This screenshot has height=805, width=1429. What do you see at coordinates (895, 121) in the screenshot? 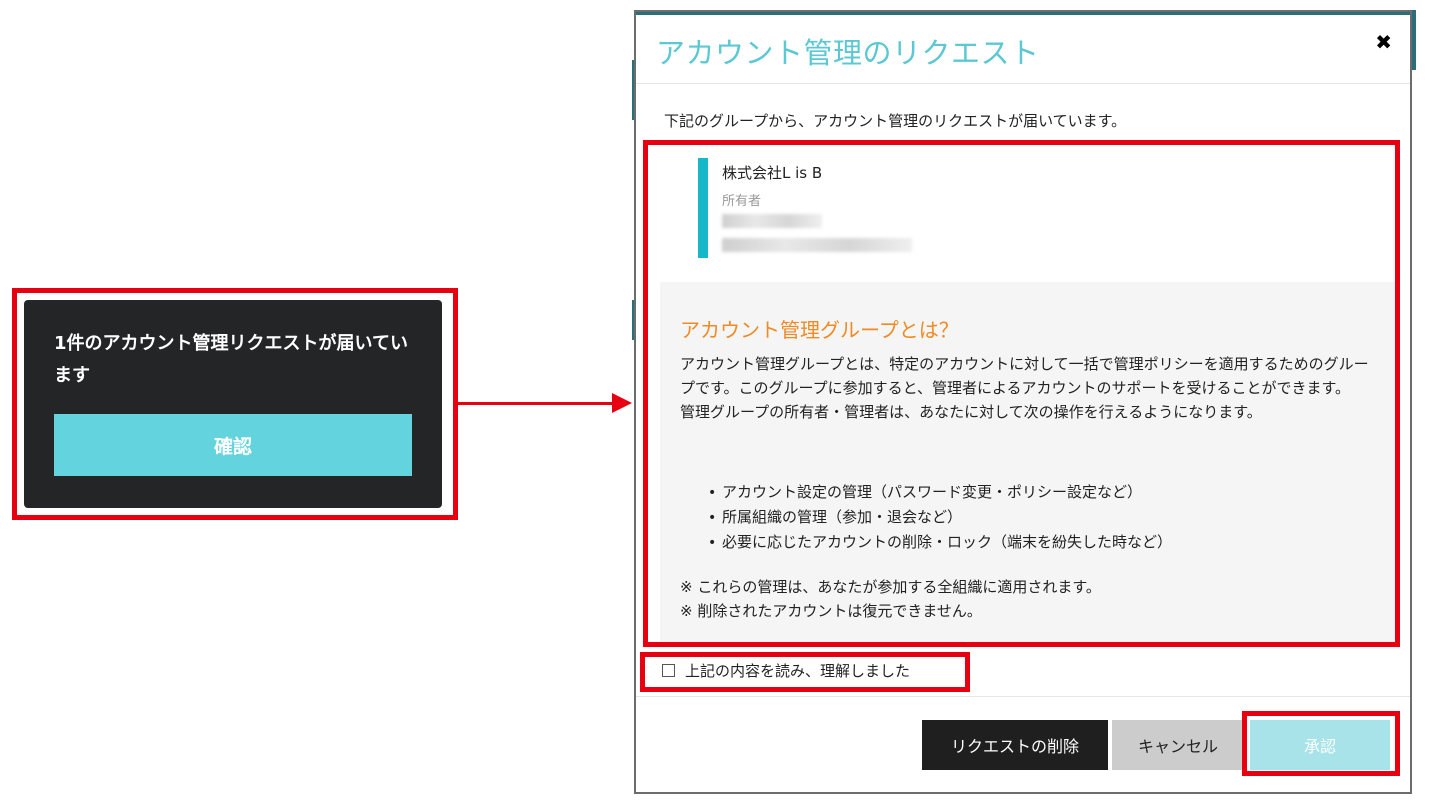
I see `intro-text: 下記のグループから、アカウント管理のリクエストが届いています。` at bounding box center [895, 121].